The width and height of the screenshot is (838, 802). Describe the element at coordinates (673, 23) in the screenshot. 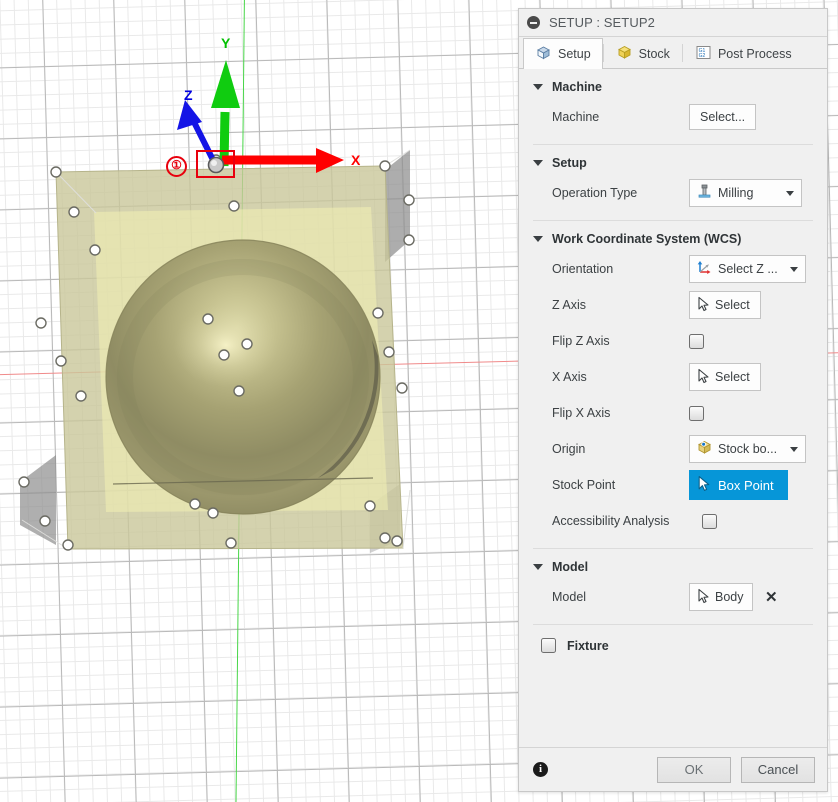

I see `panel-header: SETUP : SETUP2` at that location.